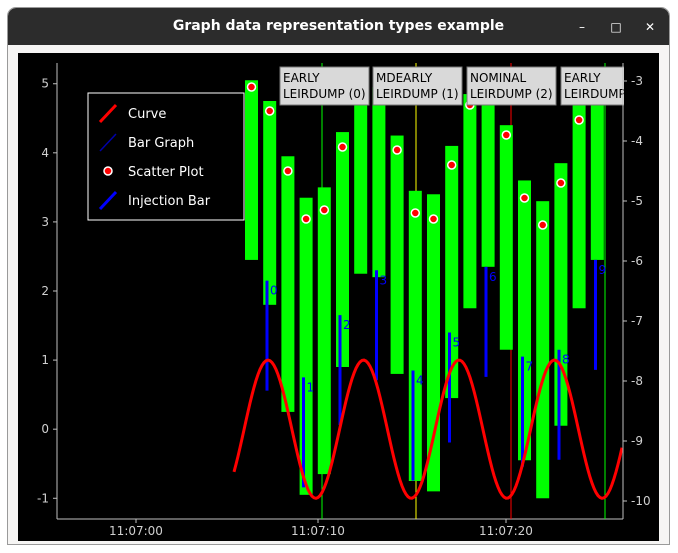  What do you see at coordinates (637, 261) in the screenshot?
I see `right-tick-label: -6` at bounding box center [637, 261].